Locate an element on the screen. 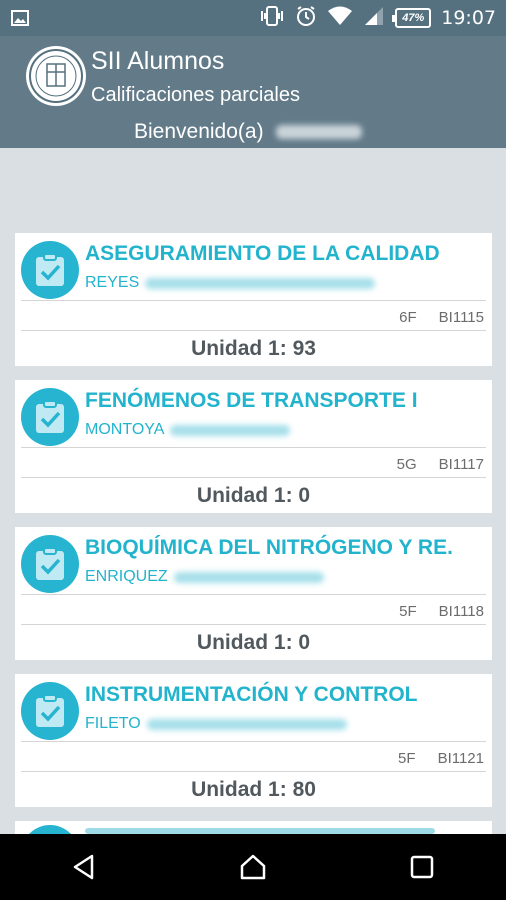 The width and height of the screenshot is (506, 900). battery-icon: 47% is located at coordinates (412, 18).